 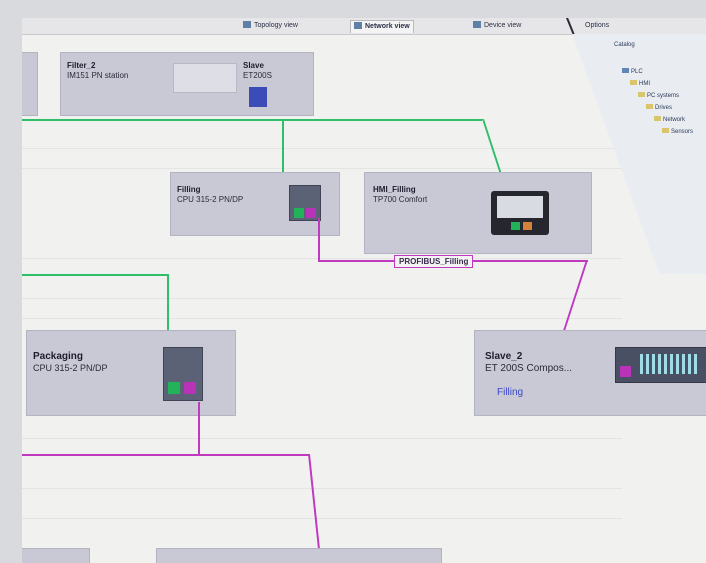 I want to click on network-module-icon, so click(x=258, y=97).